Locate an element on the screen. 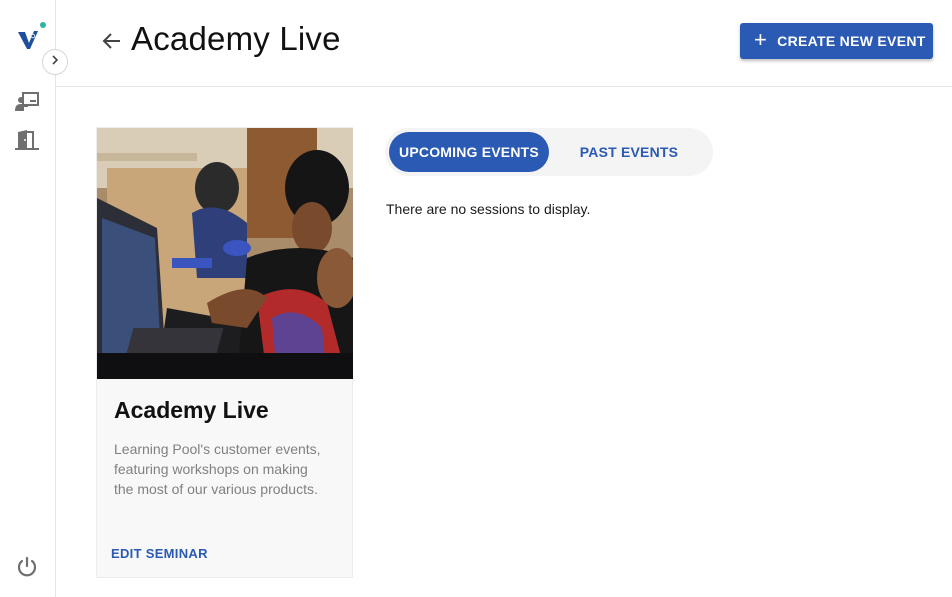  empty-sessions-message: There are no sessions to display. is located at coordinates (488, 209).